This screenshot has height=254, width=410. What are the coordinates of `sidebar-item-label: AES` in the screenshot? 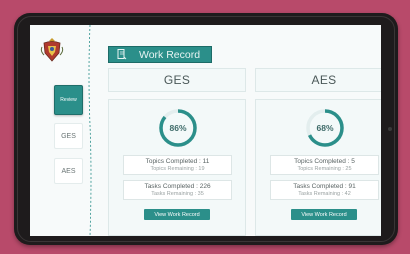 It's located at (68, 171).